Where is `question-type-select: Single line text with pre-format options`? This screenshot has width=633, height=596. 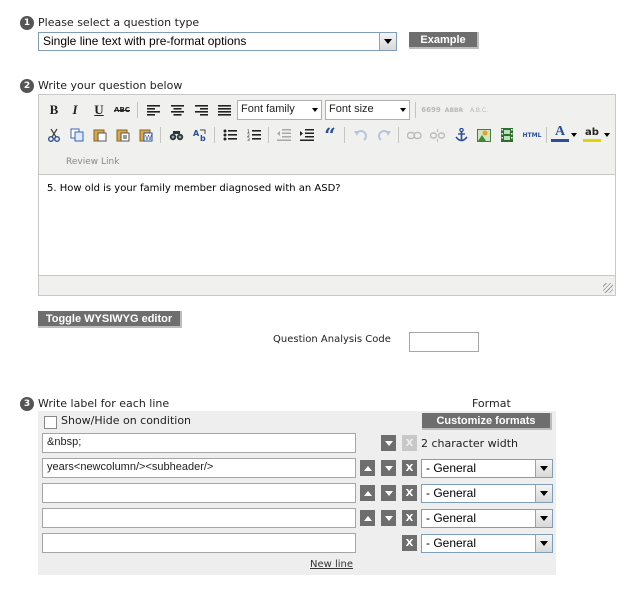 question-type-select: Single line text with pre-format options is located at coordinates (217, 41).